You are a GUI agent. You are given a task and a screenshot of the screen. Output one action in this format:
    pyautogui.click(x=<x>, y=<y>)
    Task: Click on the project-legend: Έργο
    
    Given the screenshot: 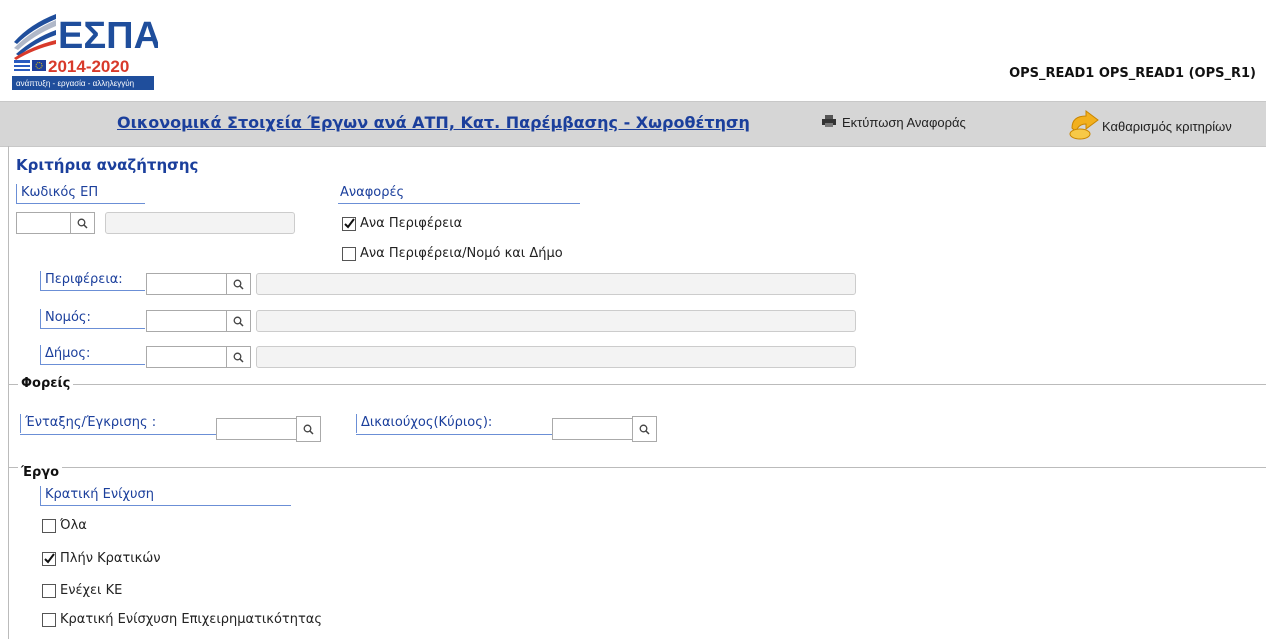 What is the action you would take?
    pyautogui.click(x=40, y=472)
    